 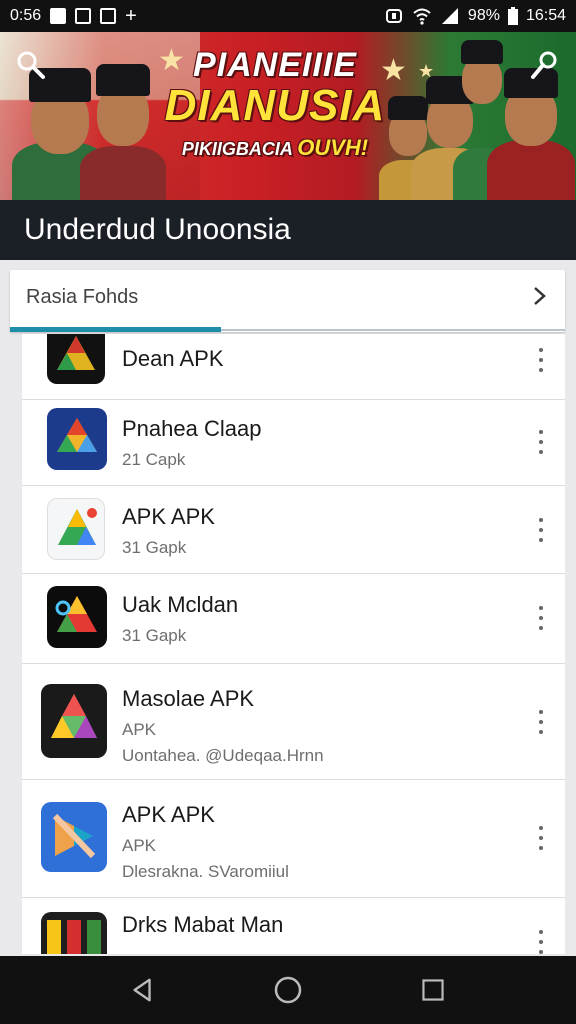 I want to click on chevron-right-icon, so click(x=539, y=296).